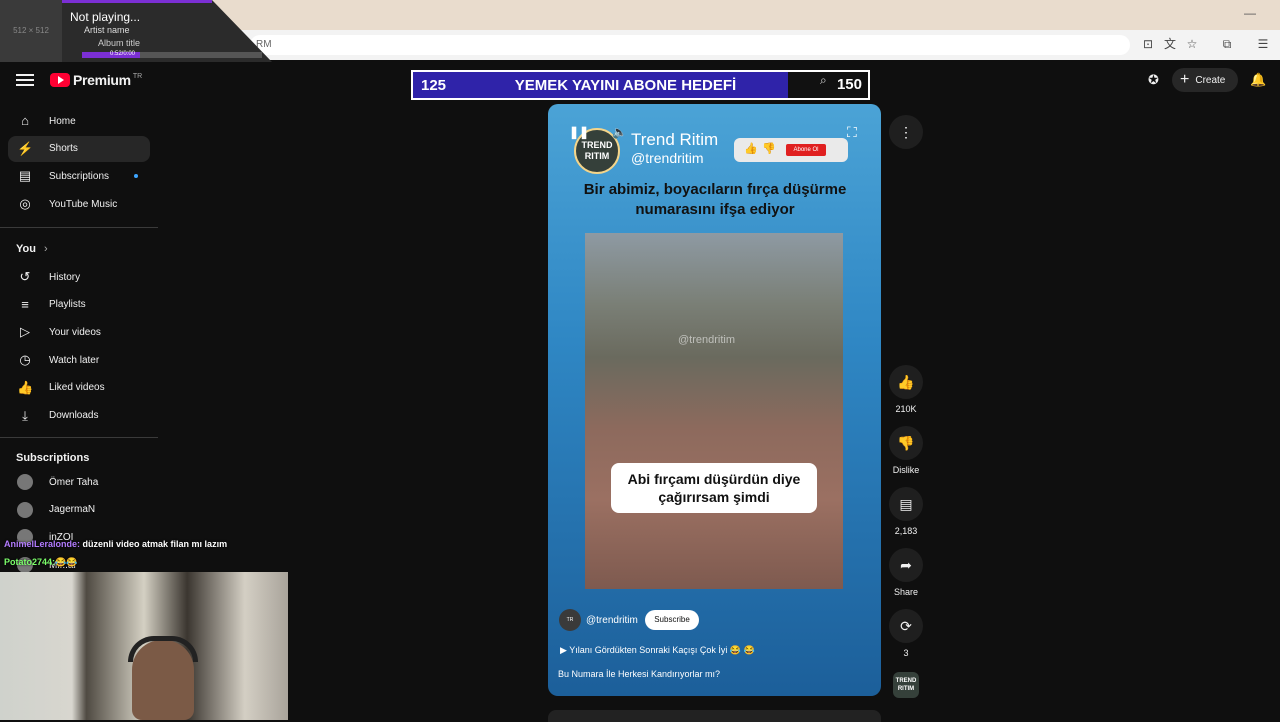 Image resolution: width=1280 pixels, height=722 pixels. What do you see at coordinates (30, 562) in the screenshot?
I see `chat-user: Potato2744:` at bounding box center [30, 562].